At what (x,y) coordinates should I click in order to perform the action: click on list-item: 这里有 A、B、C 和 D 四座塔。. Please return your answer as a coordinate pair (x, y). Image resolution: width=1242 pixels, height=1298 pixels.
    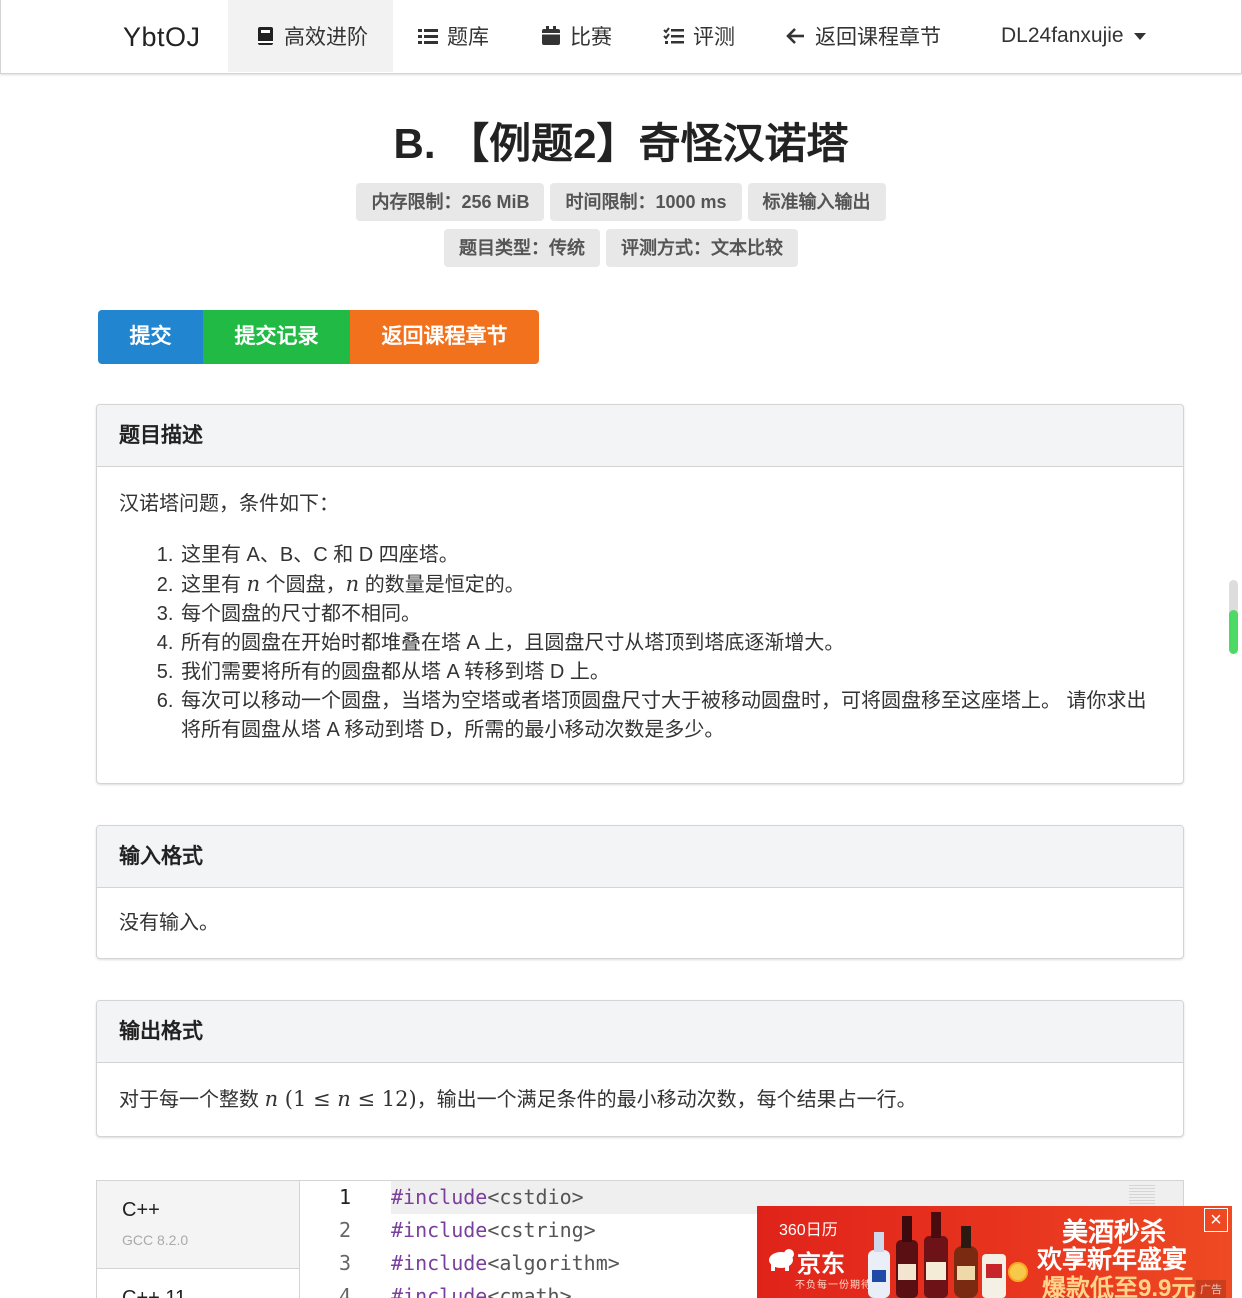
    Looking at the image, I should click on (670, 555).